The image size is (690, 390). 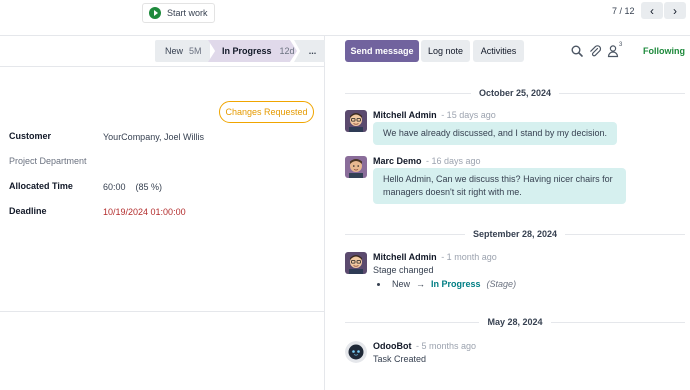 I want to click on stage-new-label: New, so click(x=174, y=51).